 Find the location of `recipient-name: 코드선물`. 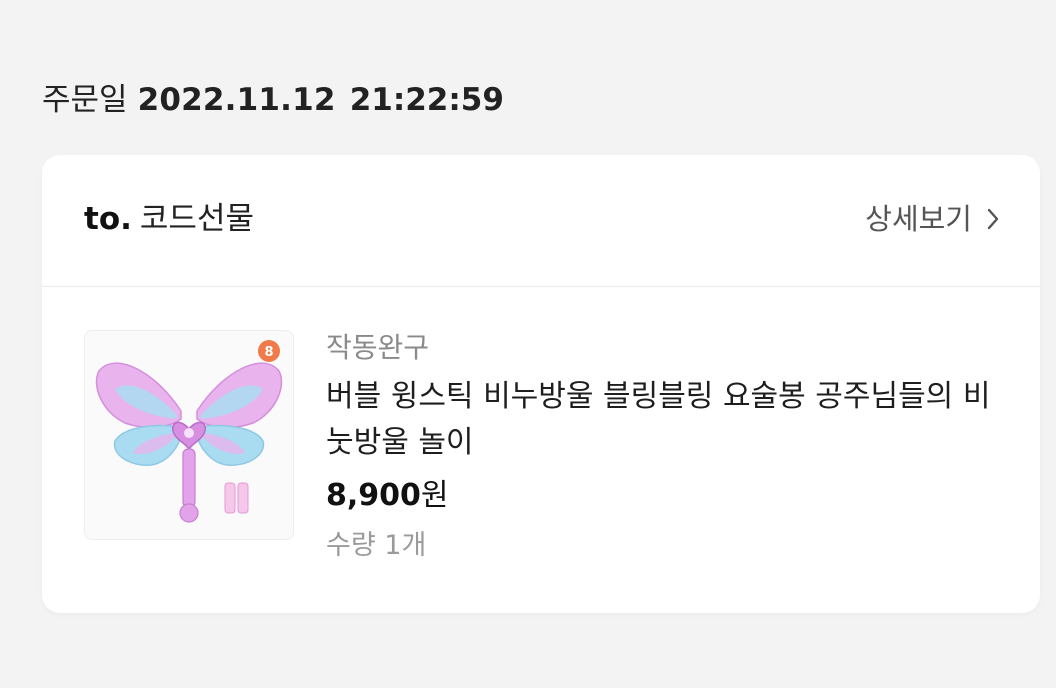

recipient-name: 코드선물 is located at coordinates (196, 219).